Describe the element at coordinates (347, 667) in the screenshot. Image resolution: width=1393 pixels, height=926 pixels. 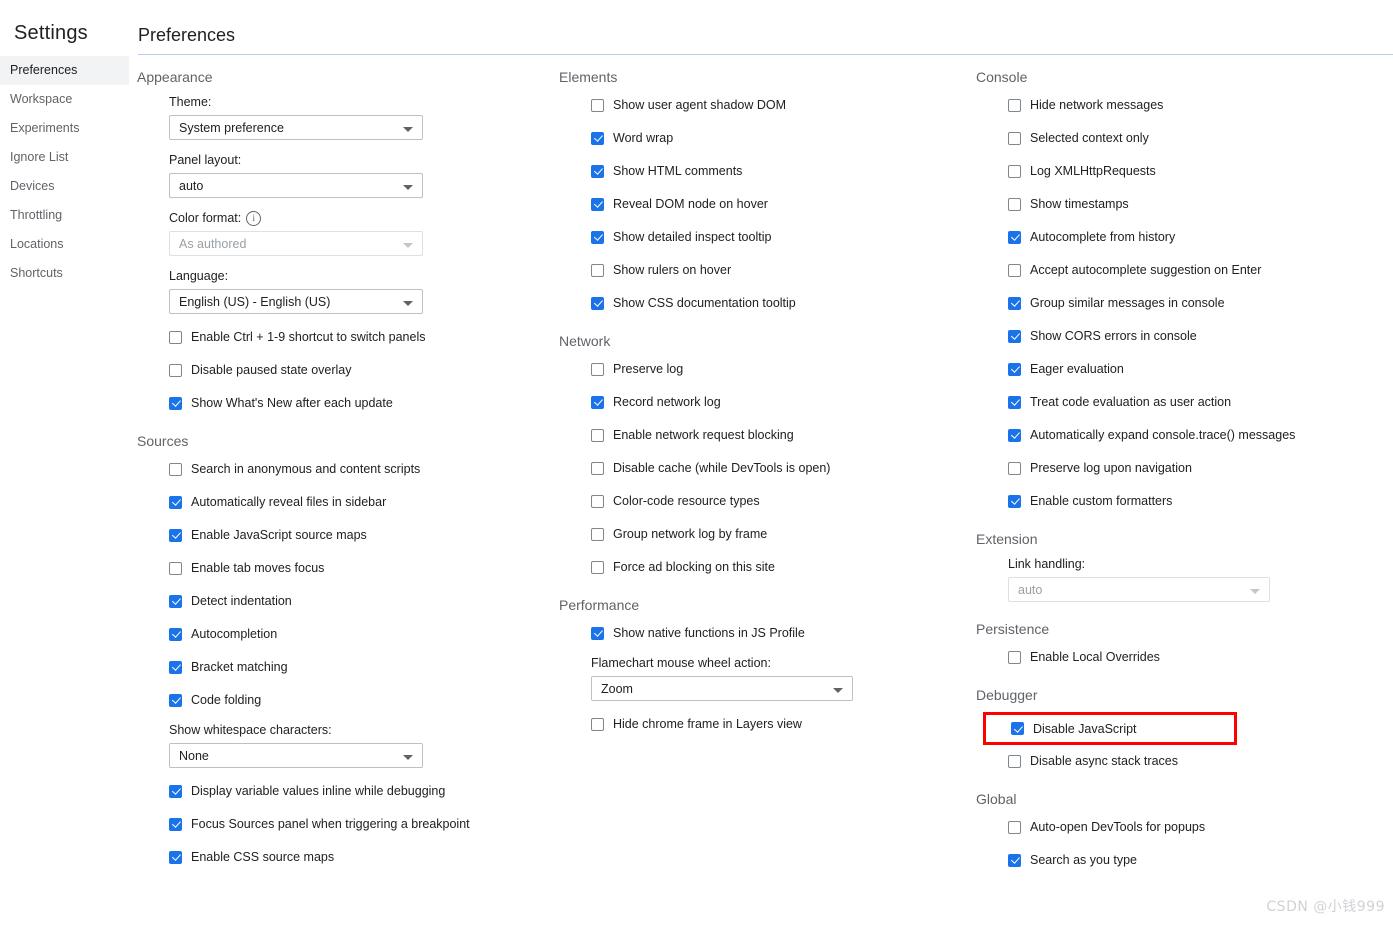
I see `checkbox-bracket-matching: Bracket matching` at that location.